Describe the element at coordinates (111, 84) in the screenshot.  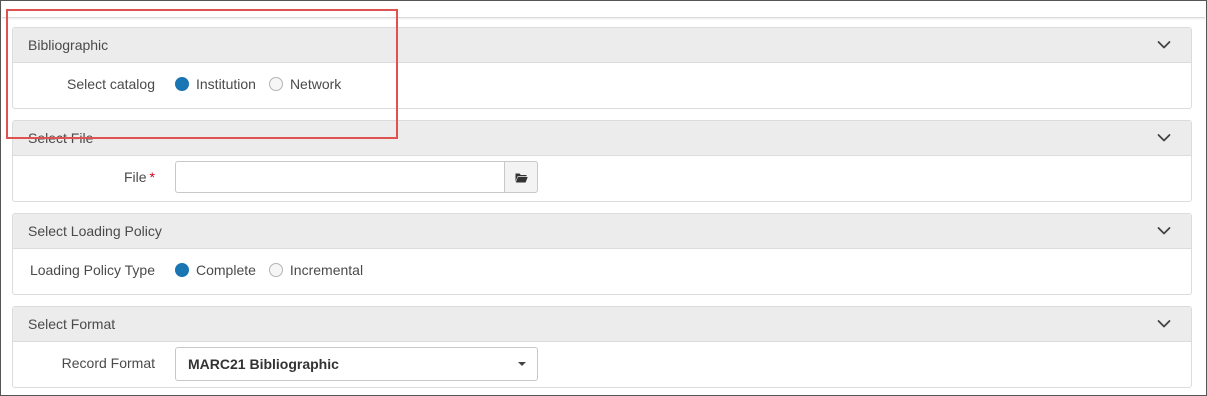
I see `select-catalog-label: Select catalog` at that location.